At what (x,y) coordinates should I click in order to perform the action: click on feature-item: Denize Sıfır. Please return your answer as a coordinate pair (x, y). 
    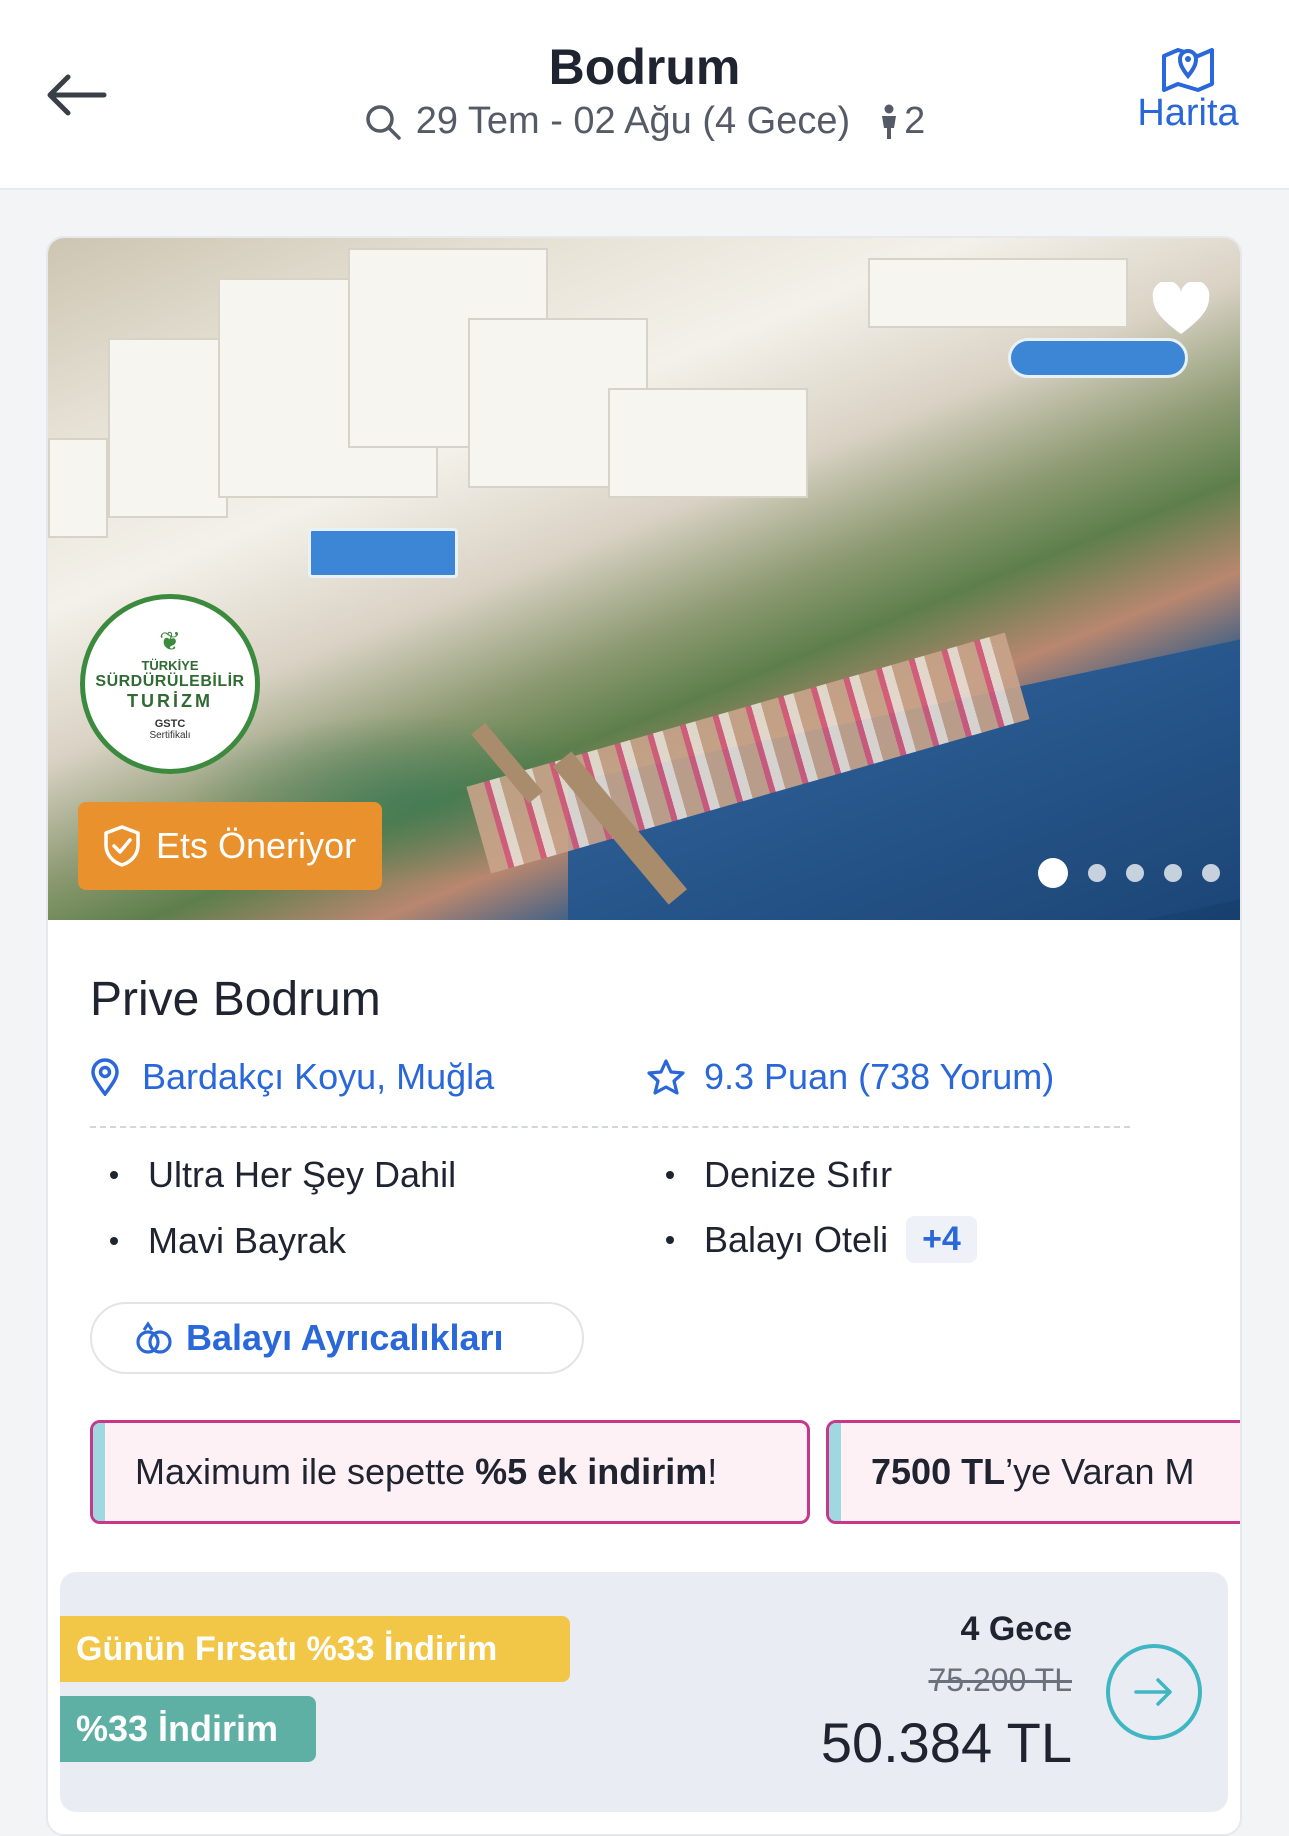
    Looking at the image, I should click on (779, 1175).